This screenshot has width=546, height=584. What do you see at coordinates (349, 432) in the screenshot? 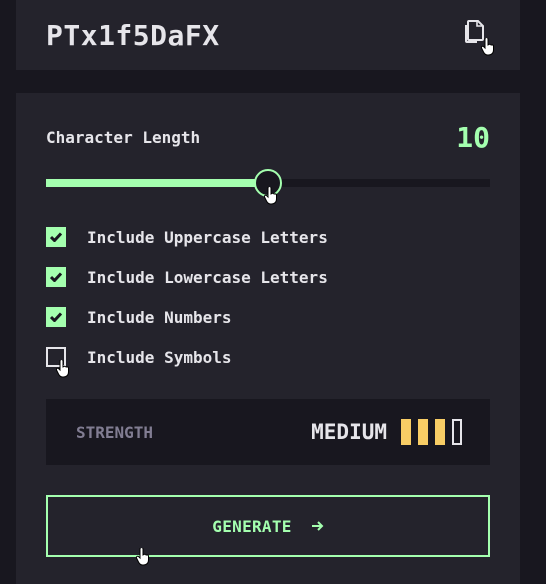
I see `strength-level: MEDIUM` at bounding box center [349, 432].